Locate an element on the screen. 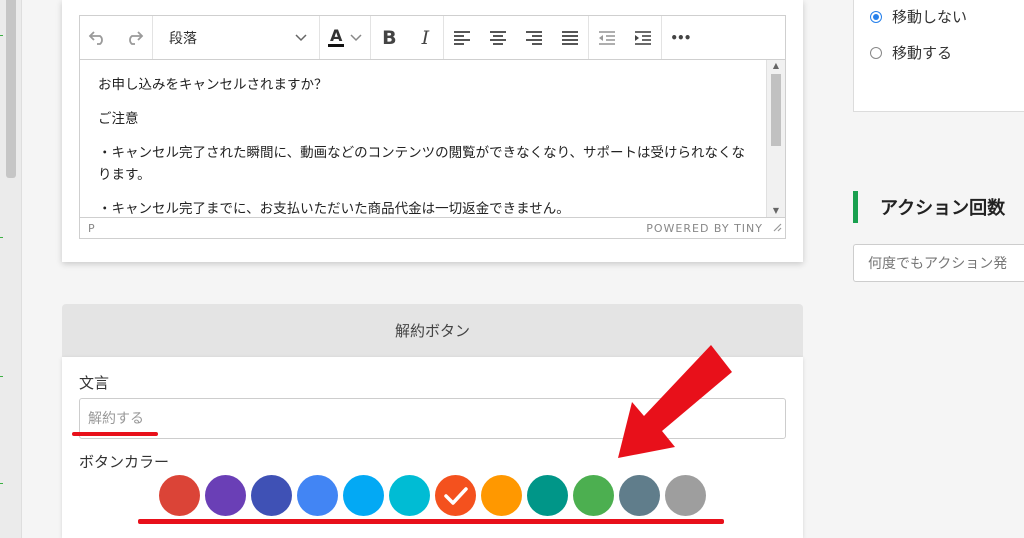 Image resolution: width=1024 pixels, height=538 pixels. button-color-label: ボタンカラー is located at coordinates (124, 462).